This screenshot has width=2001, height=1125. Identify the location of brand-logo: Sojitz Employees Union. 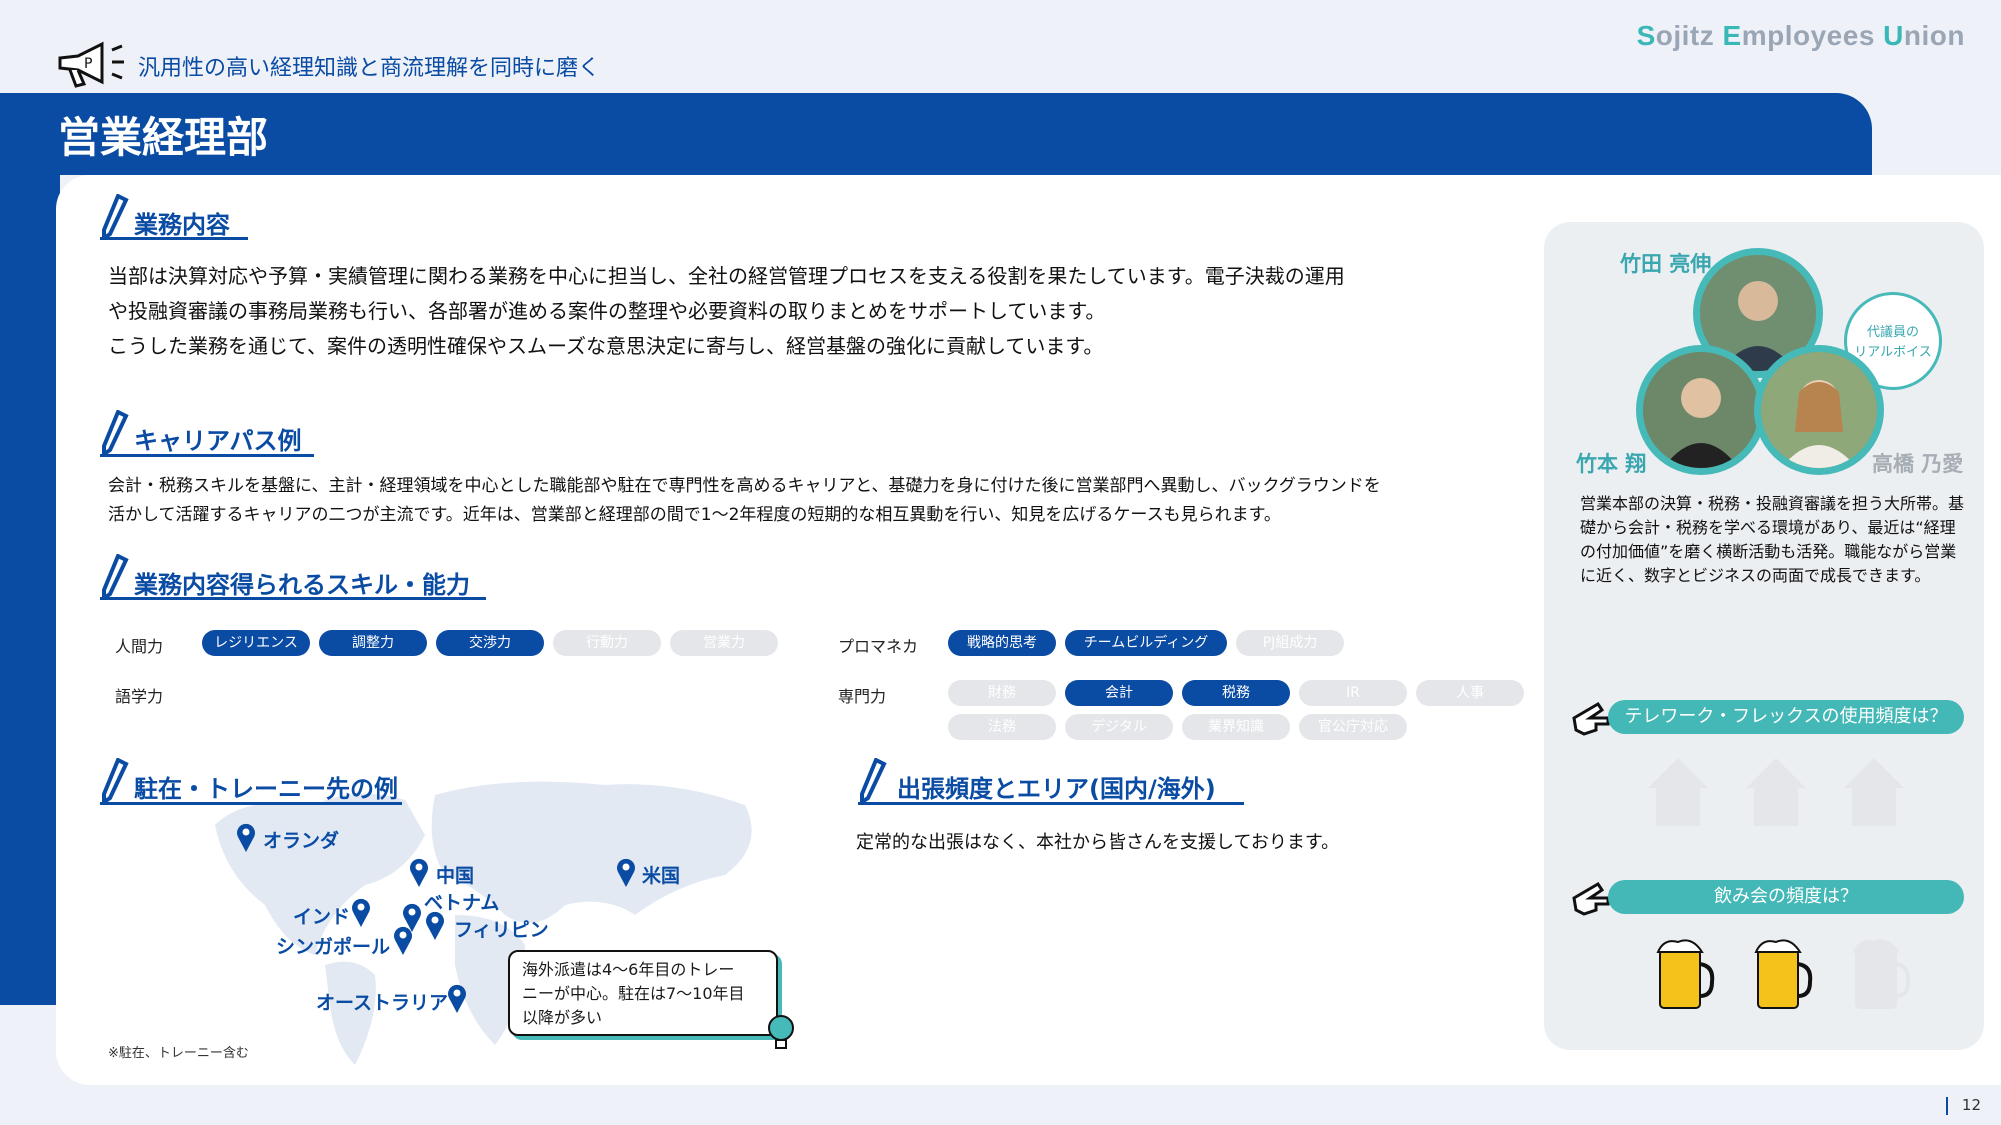
(1801, 36).